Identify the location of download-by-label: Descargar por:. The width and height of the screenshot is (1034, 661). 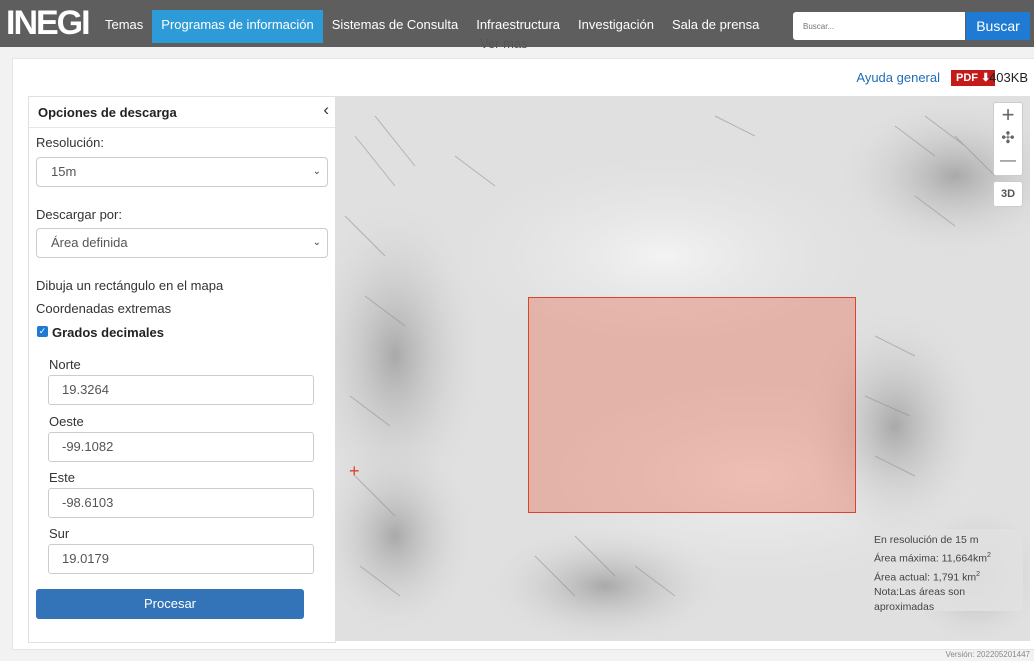
(79, 214).